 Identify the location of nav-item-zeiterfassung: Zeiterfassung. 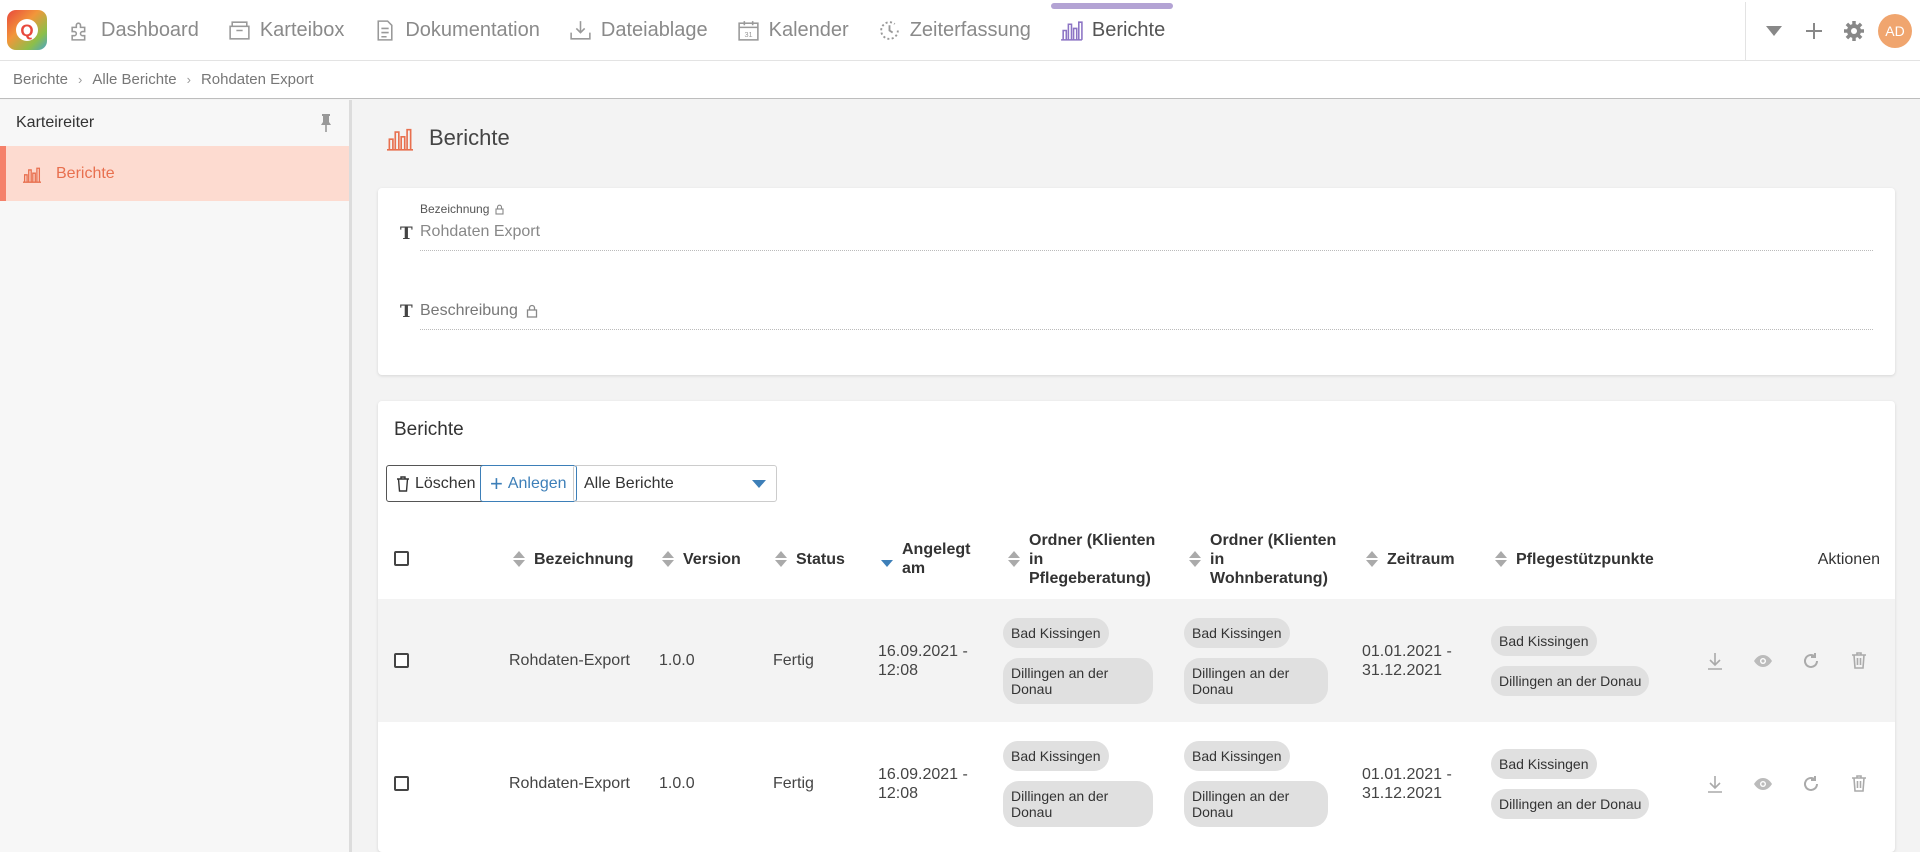
(954, 30).